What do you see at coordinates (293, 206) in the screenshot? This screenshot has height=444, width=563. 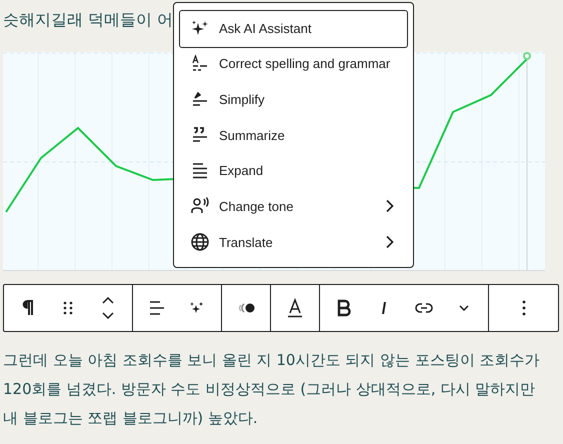 I see `menu-item: Change tone` at bounding box center [293, 206].